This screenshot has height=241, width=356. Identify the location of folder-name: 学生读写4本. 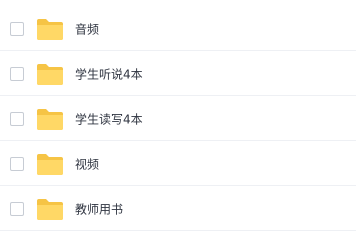
(109, 118).